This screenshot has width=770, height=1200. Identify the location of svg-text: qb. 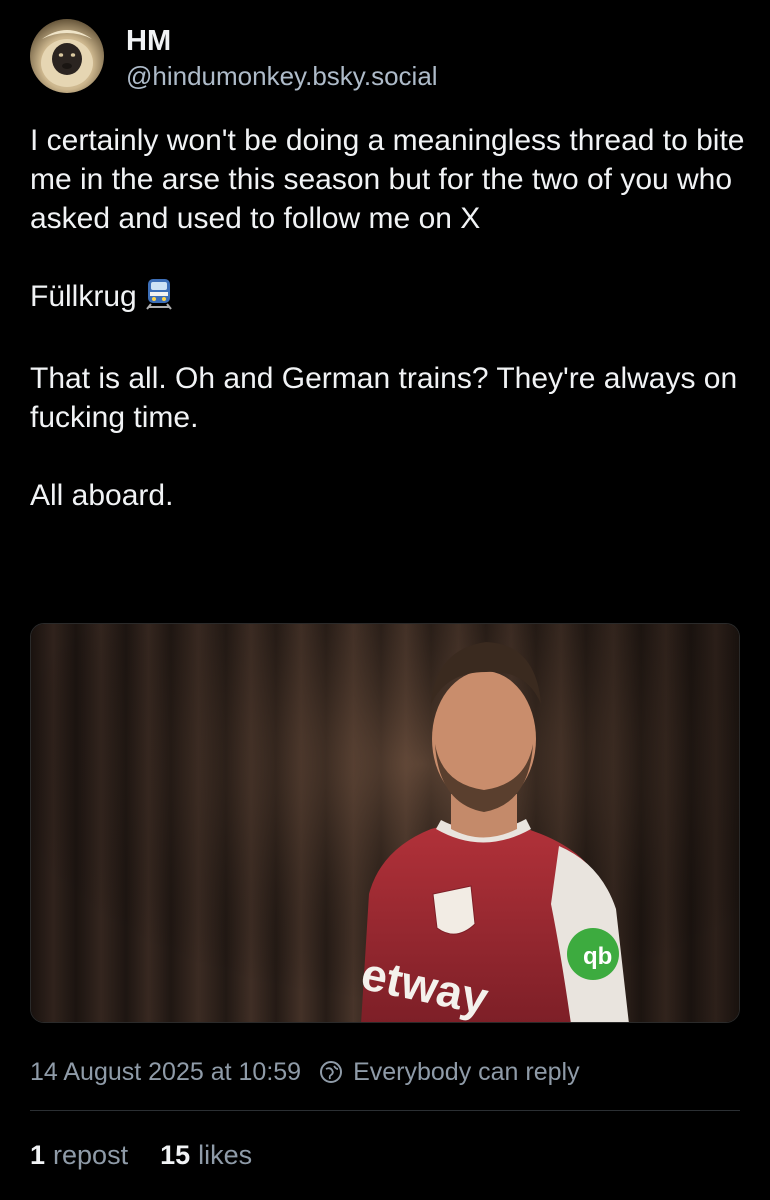
(597, 956).